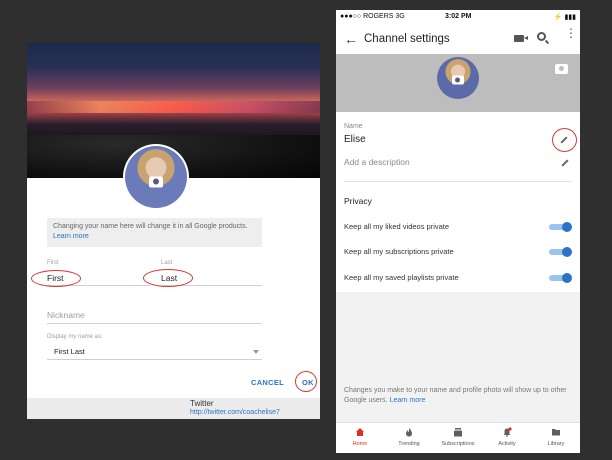 This screenshot has width=612, height=460. Describe the element at coordinates (571, 33) in the screenshot. I see `more-vert-icon: ⋮` at that location.